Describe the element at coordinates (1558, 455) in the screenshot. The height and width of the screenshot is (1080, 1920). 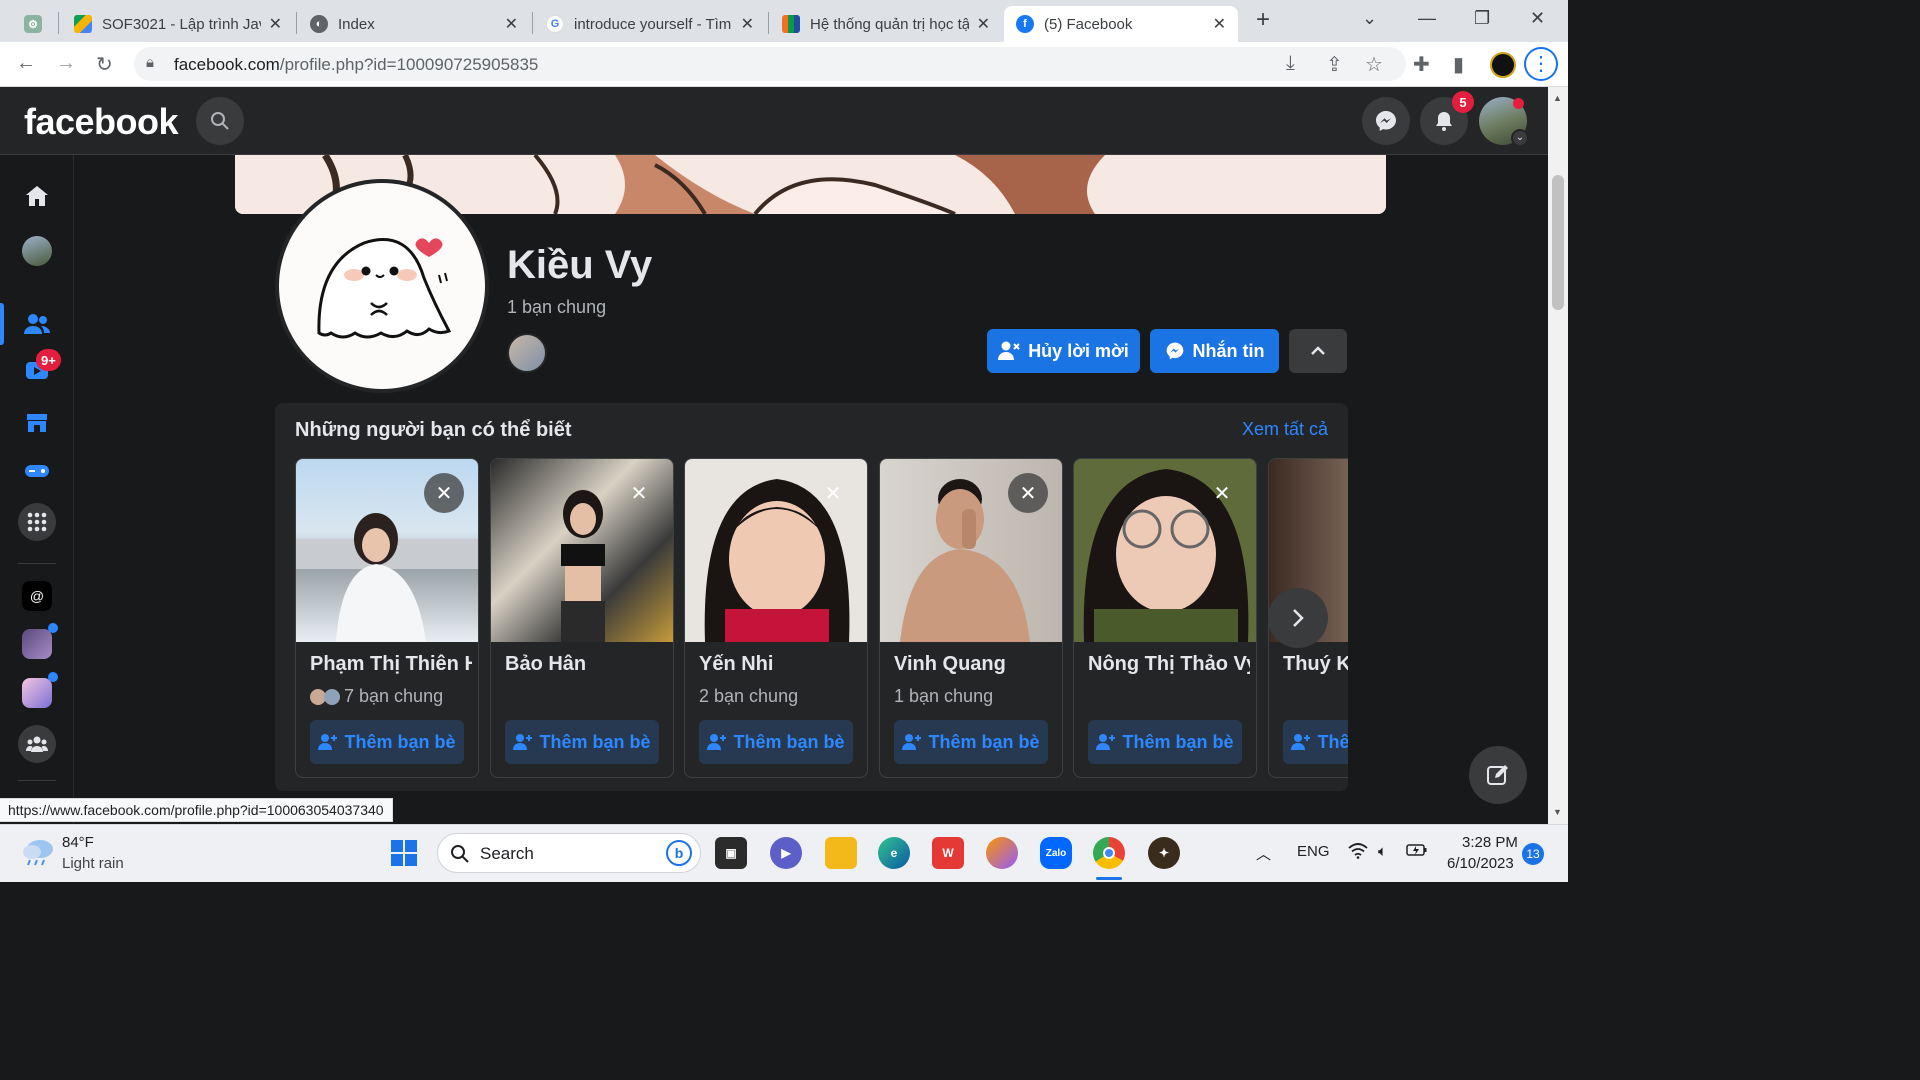
I see `page-scrollbar: ▲ ▼` at that location.